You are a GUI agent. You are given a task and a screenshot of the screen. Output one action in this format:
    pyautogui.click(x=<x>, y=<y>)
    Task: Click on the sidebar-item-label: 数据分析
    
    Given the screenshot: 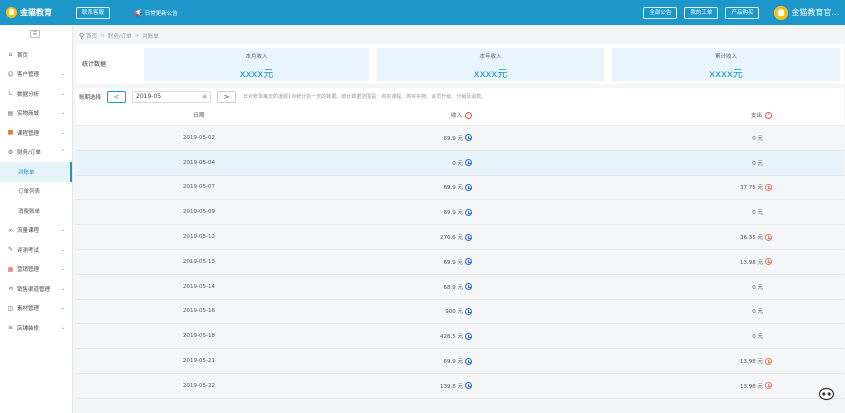 What is the action you would take?
    pyautogui.click(x=28, y=94)
    